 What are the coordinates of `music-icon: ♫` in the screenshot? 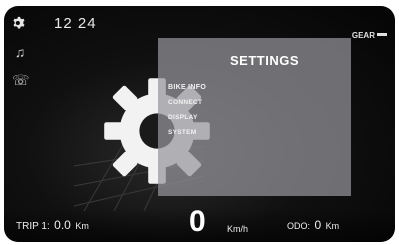 It's located at (20, 52).